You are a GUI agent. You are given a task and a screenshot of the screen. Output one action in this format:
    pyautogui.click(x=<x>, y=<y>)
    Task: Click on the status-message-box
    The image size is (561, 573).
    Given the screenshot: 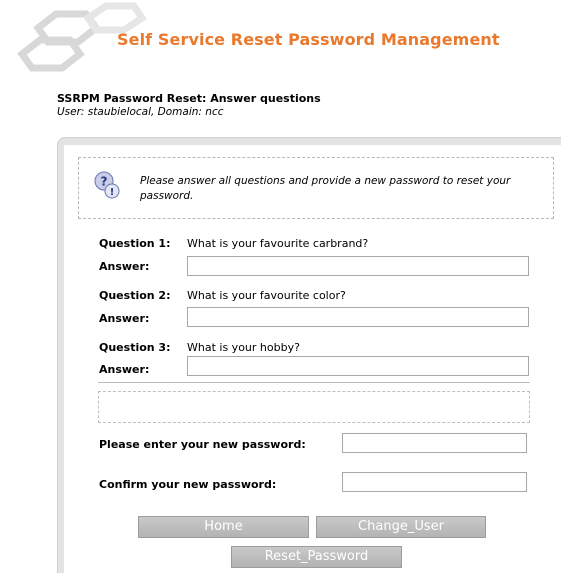 What is the action you would take?
    pyautogui.click(x=314, y=407)
    